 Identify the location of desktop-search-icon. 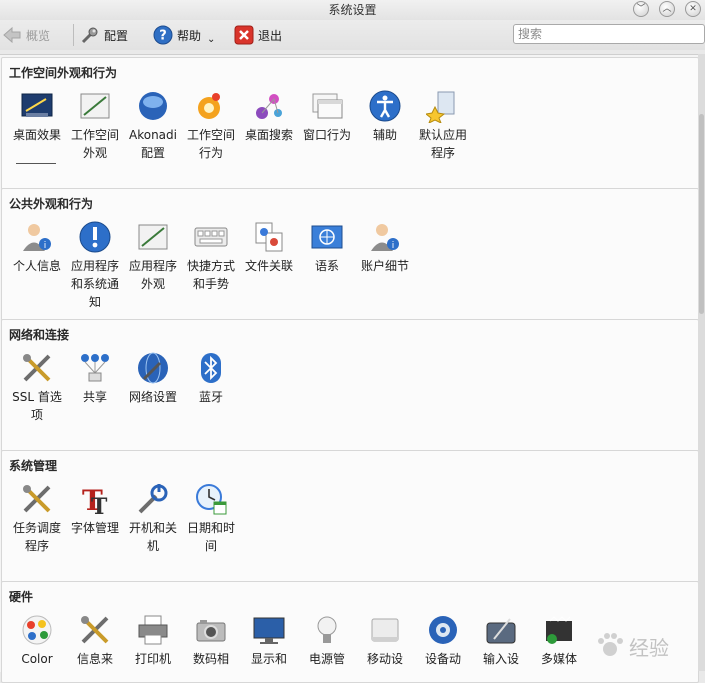
(269, 106).